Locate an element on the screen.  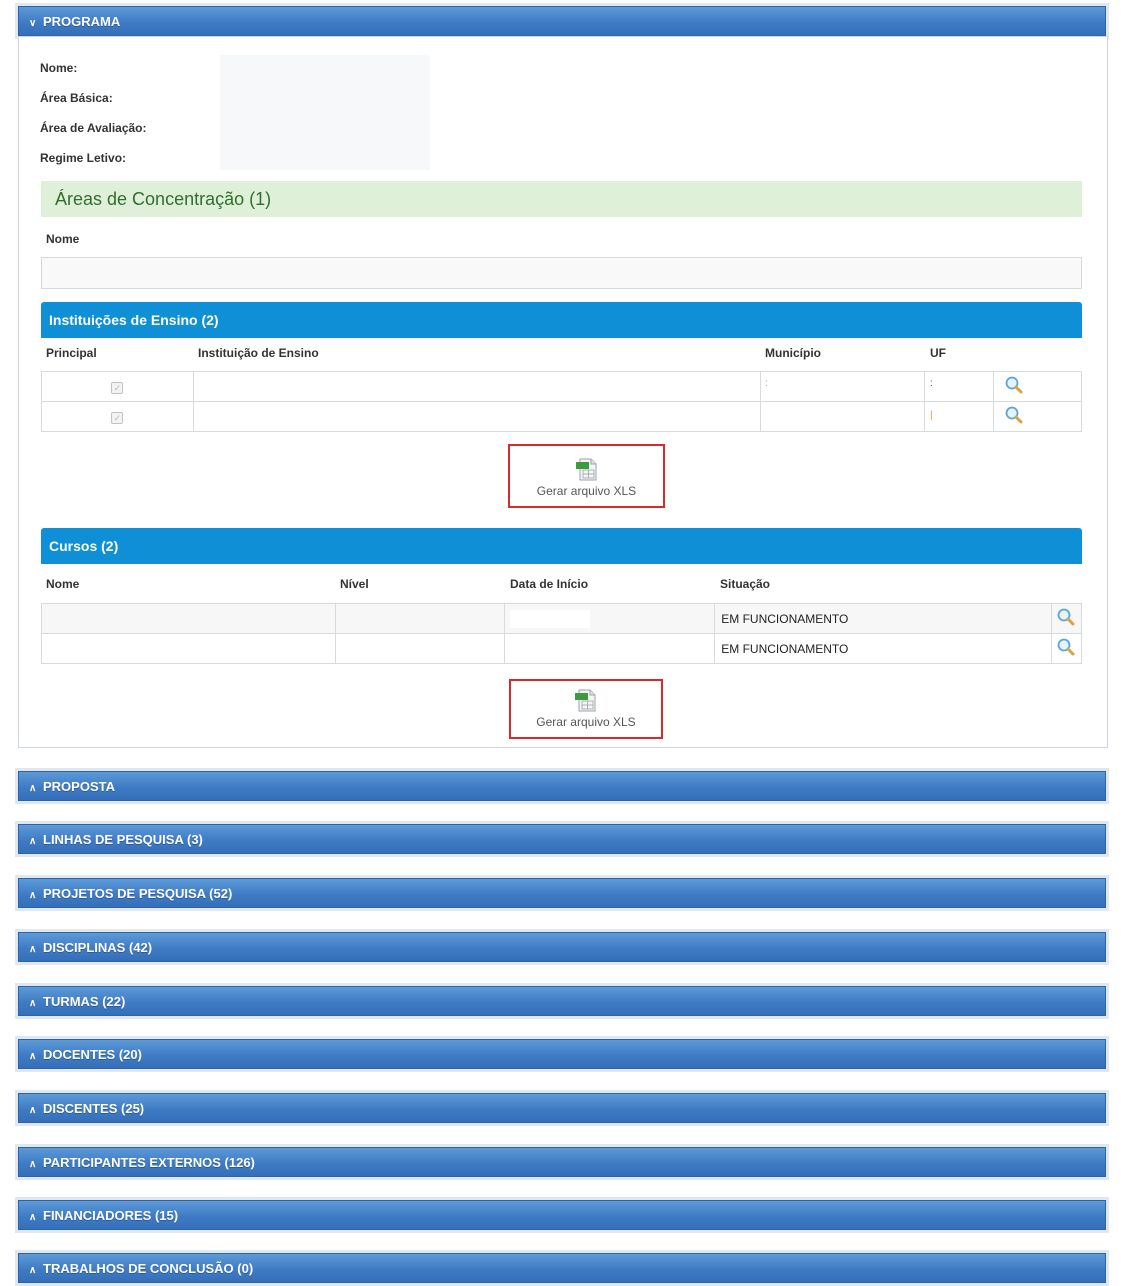
accordion-label: DOCENTES (20) is located at coordinates (92, 1054).